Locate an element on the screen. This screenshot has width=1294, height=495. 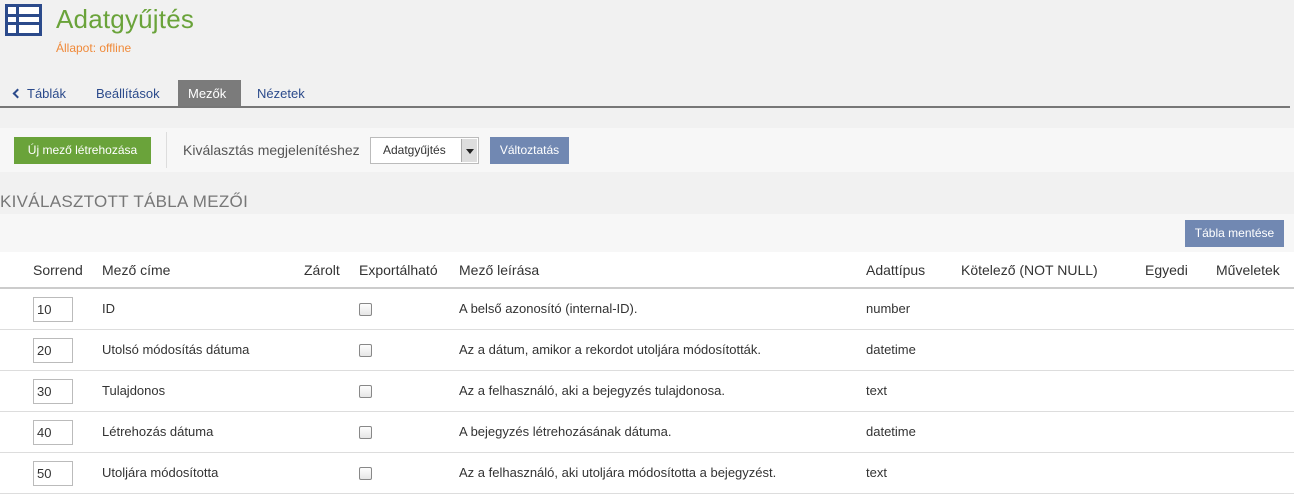
col-exportable: Exportálható is located at coordinates (398, 270).